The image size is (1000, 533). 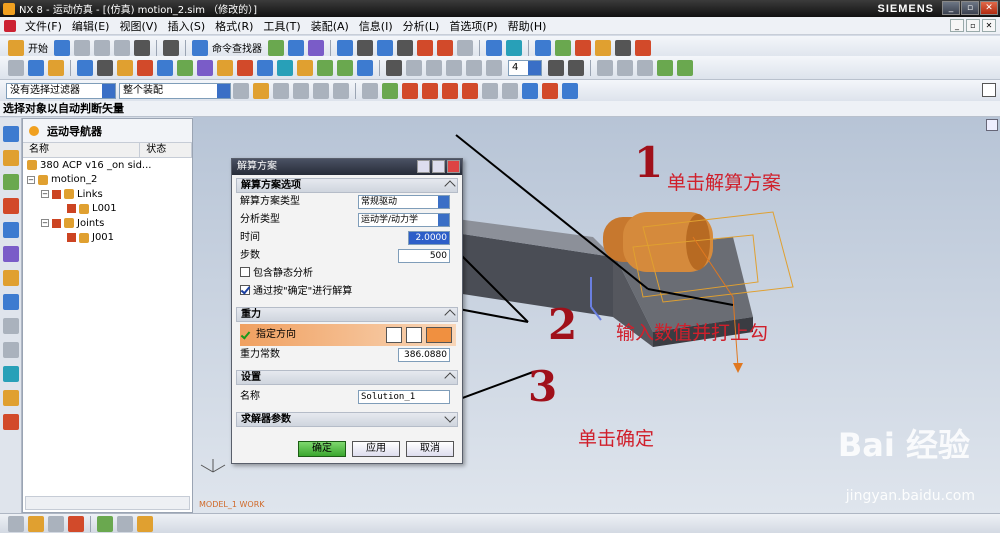 I want to click on pin-icon, so click(x=34, y=130).